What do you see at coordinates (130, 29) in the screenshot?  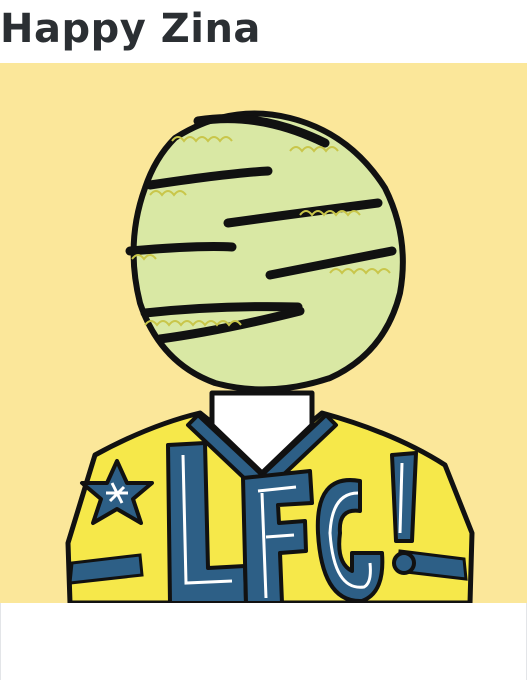 I see `item-title: Happy Zina` at bounding box center [130, 29].